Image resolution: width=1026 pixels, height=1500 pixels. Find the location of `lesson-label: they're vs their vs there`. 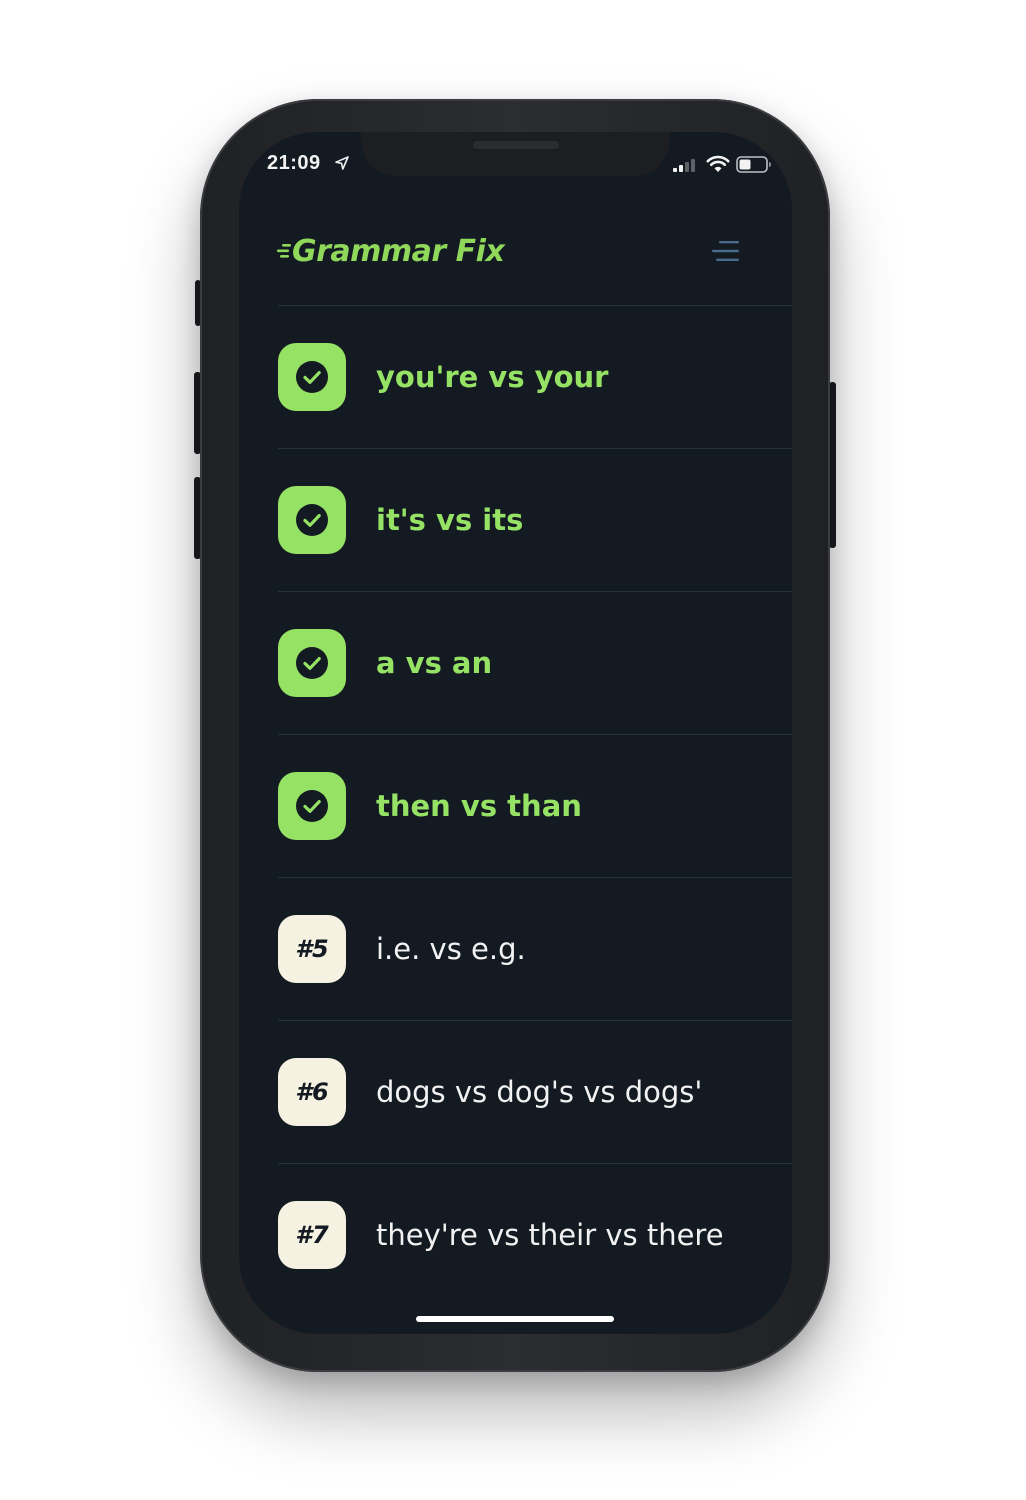

lesson-label: they're vs their vs there is located at coordinates (550, 1235).